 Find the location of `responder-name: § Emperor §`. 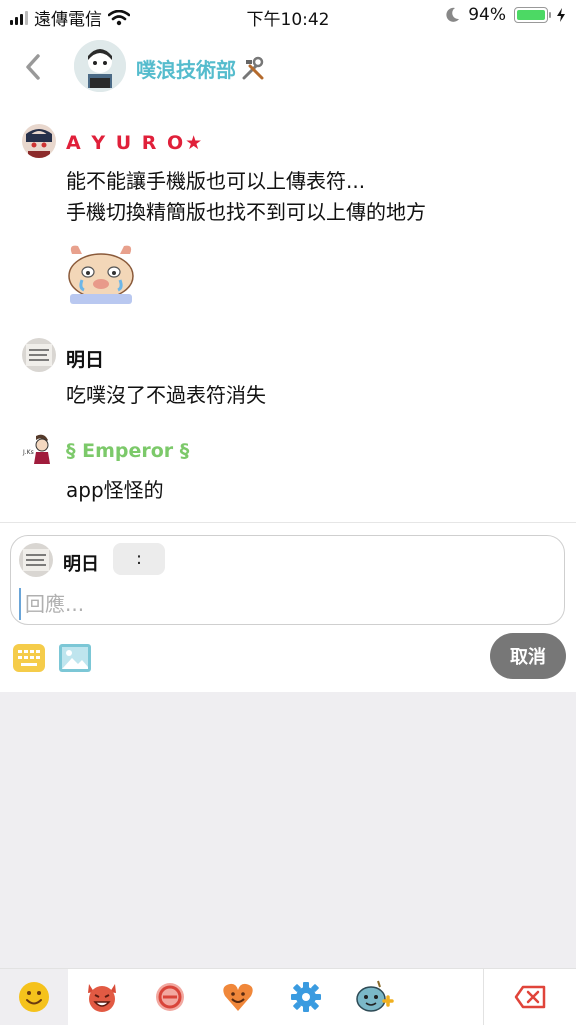

responder-name: § Emperor § is located at coordinates (127, 451).